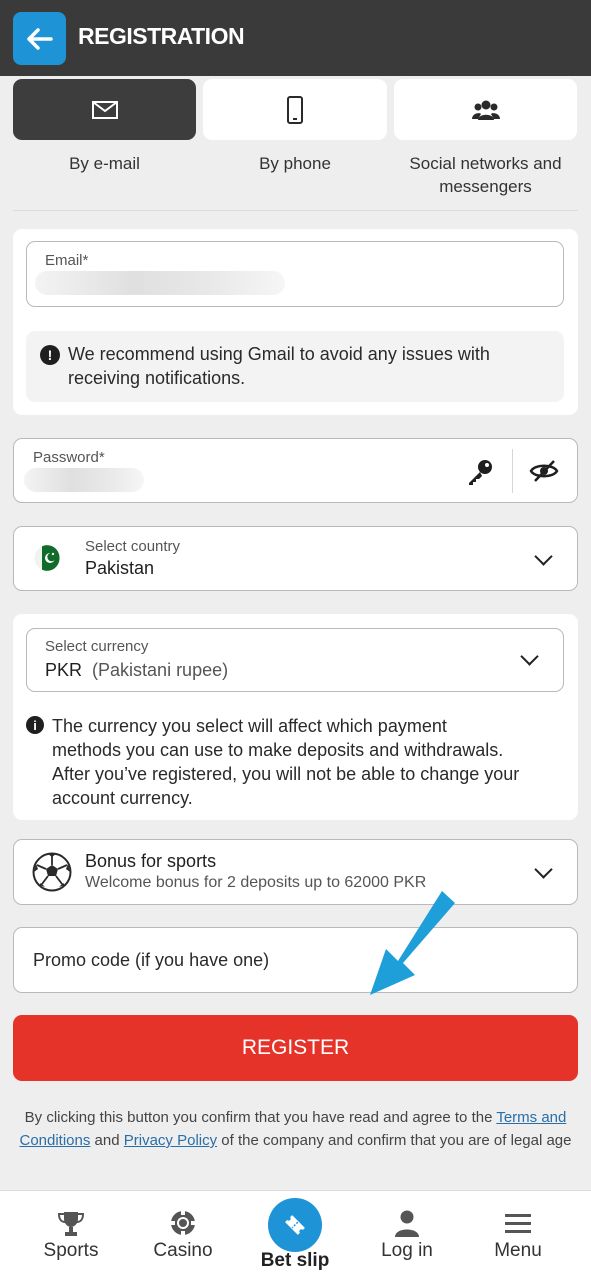 The height and width of the screenshot is (1280, 591). Describe the element at coordinates (295, 470) in the screenshot. I see `password-field: Password*` at that location.